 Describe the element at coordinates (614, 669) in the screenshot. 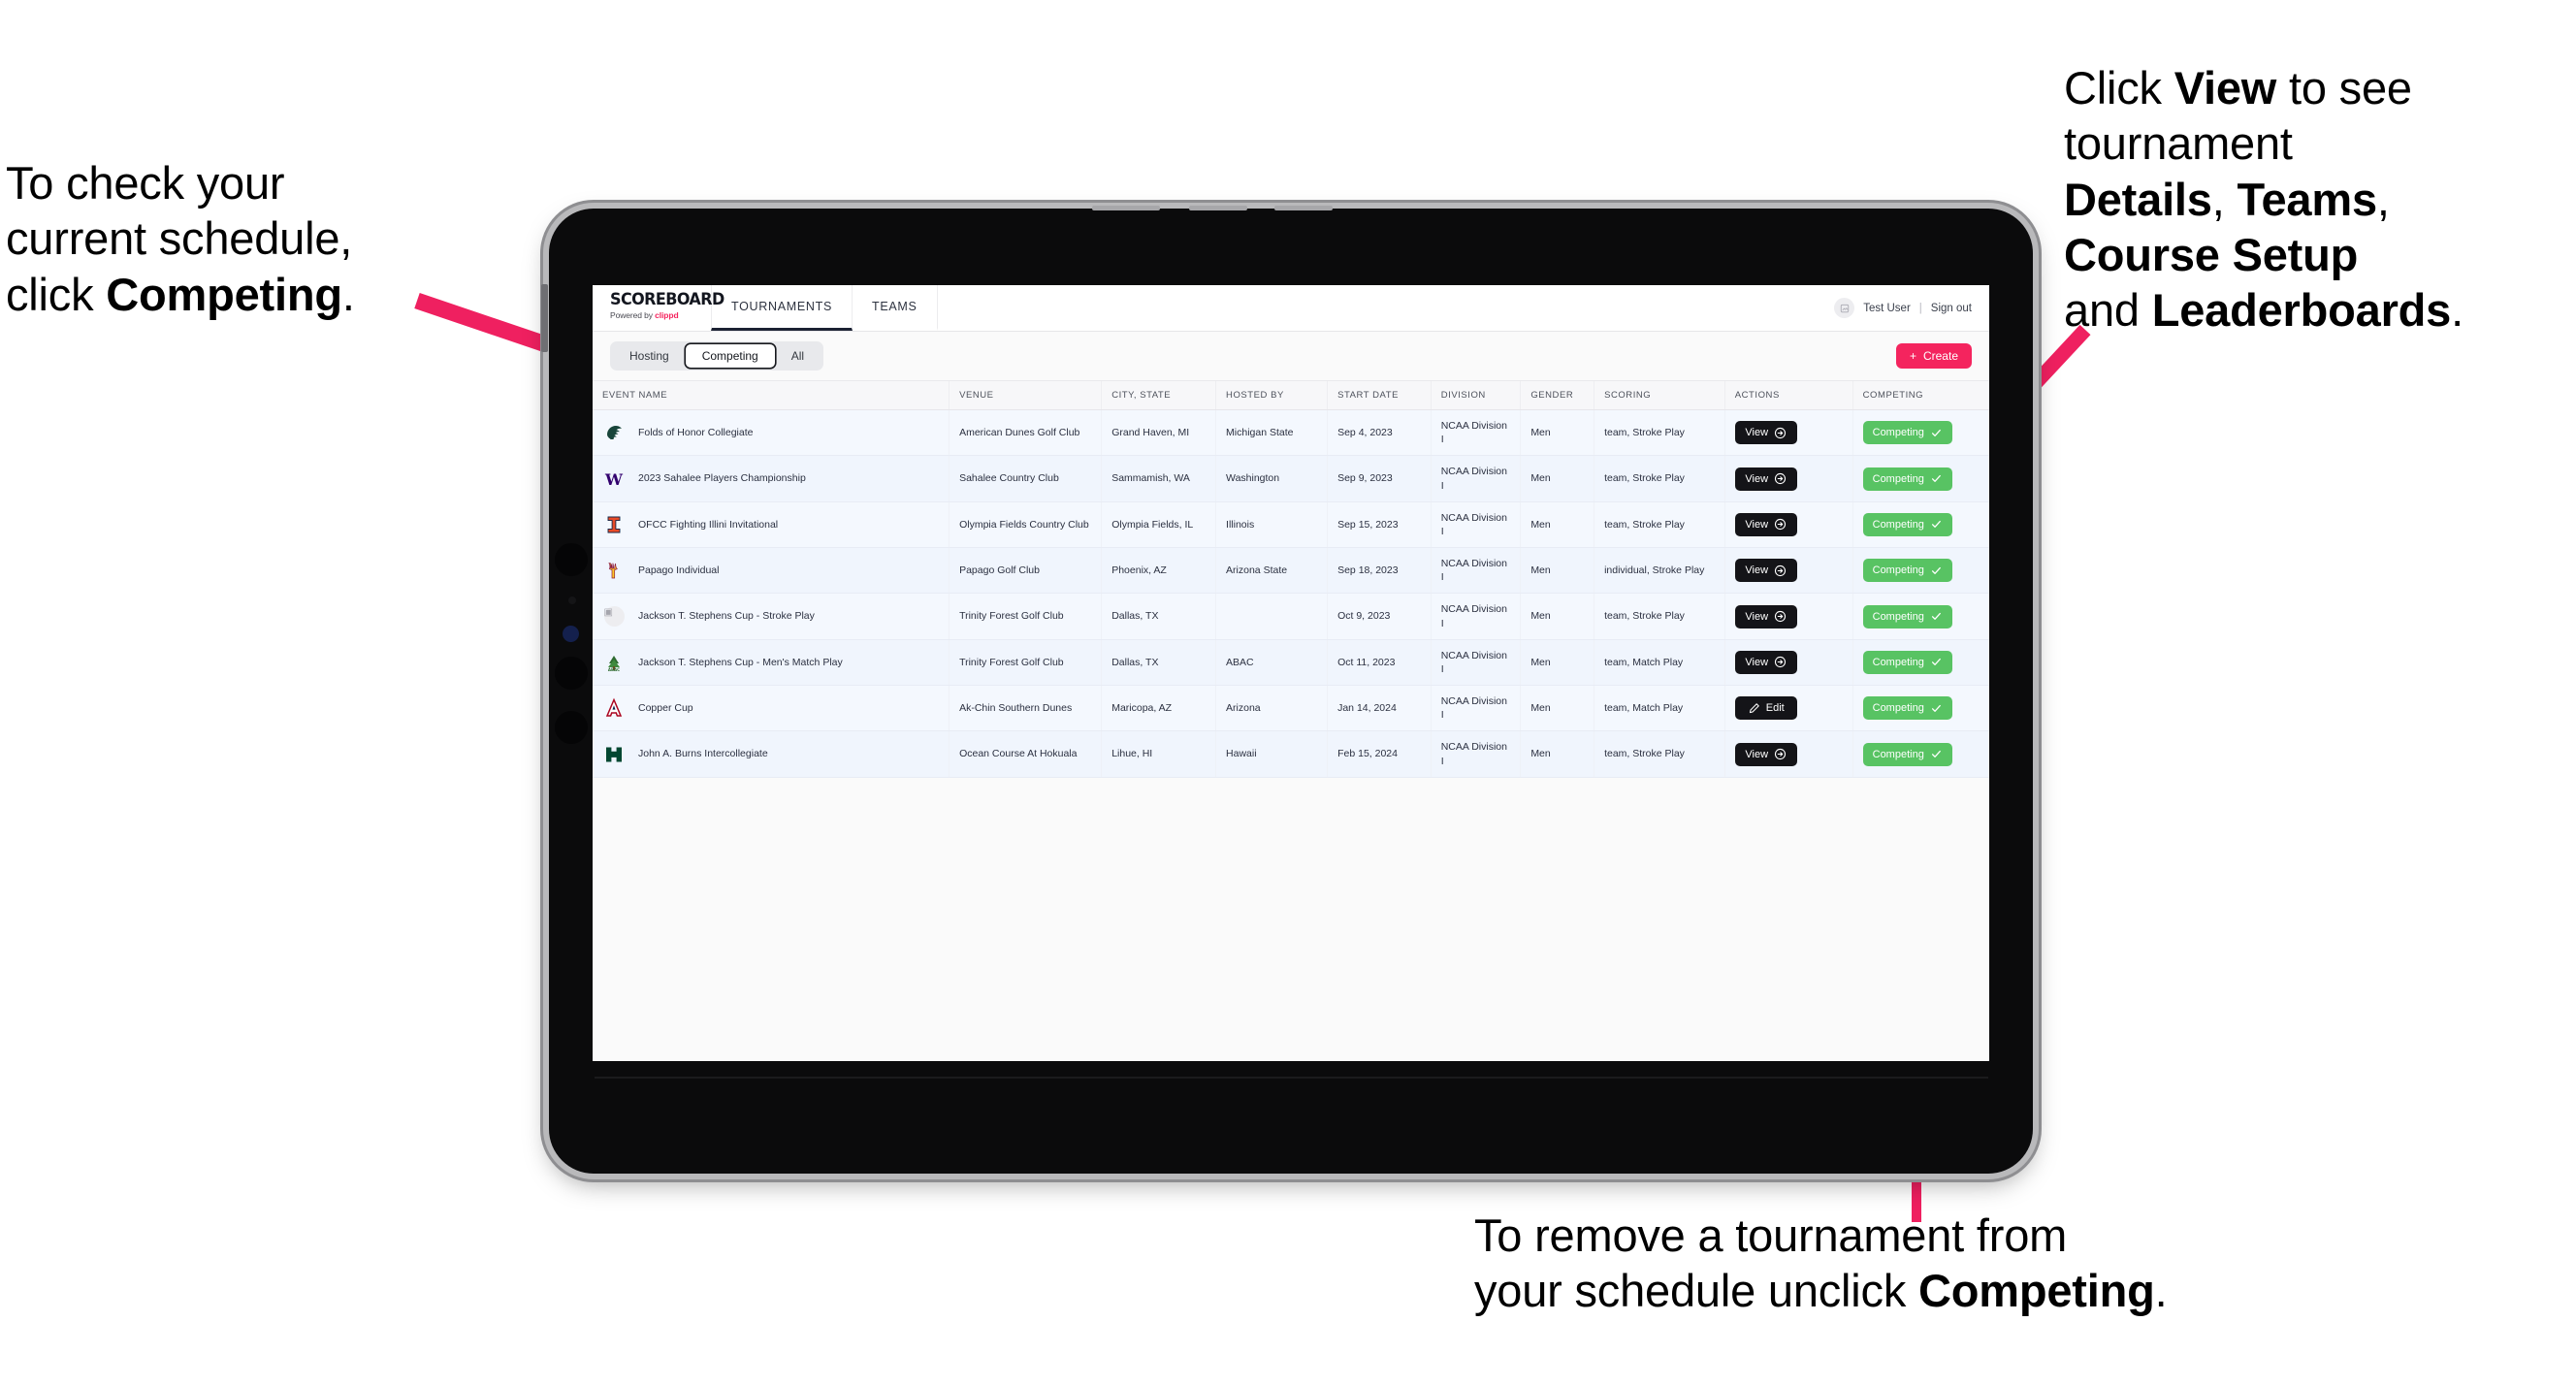

I see `svg-text: ABAC` at that location.